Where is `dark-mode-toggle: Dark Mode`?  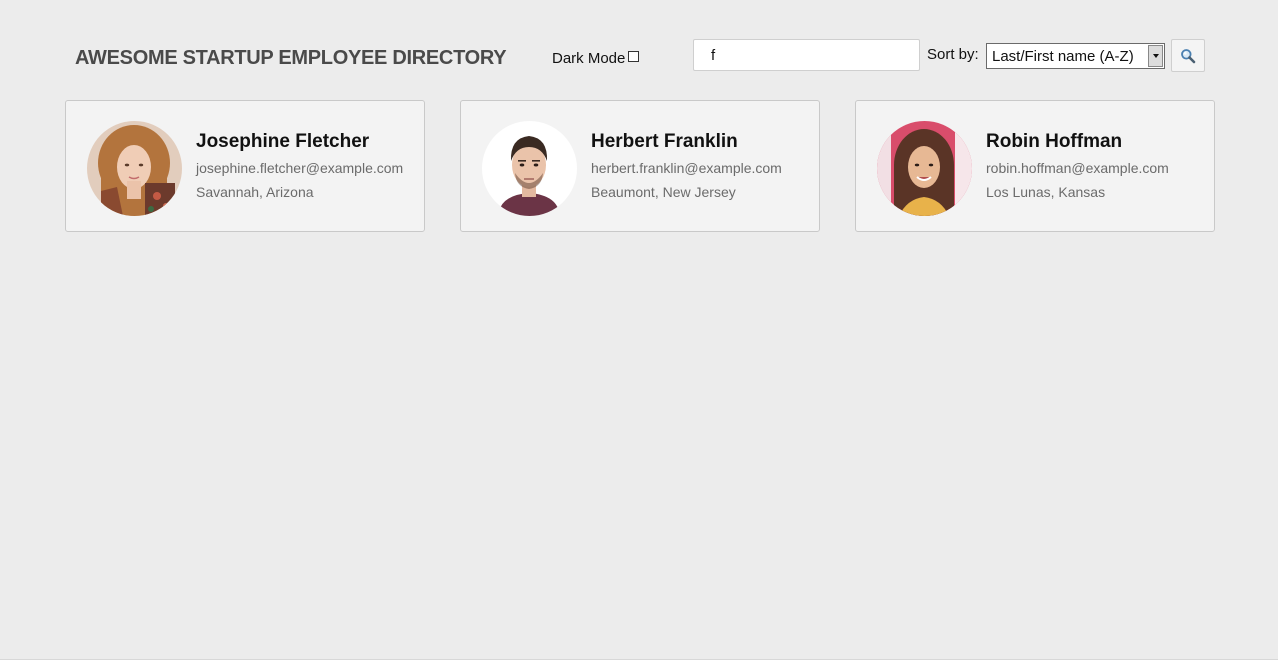 dark-mode-toggle: Dark Mode is located at coordinates (596, 58).